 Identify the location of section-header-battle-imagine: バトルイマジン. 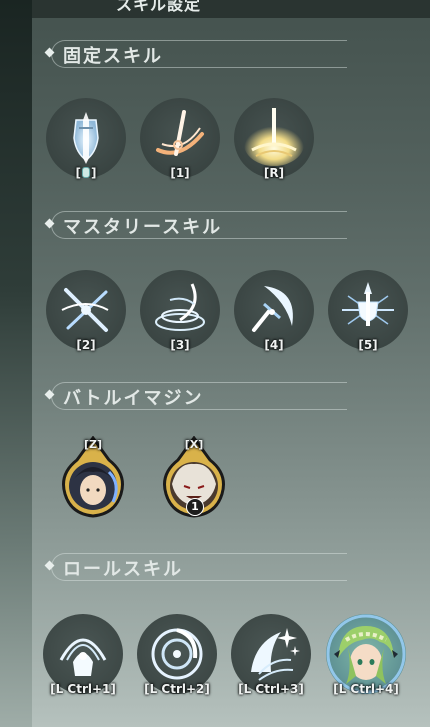
(195, 396).